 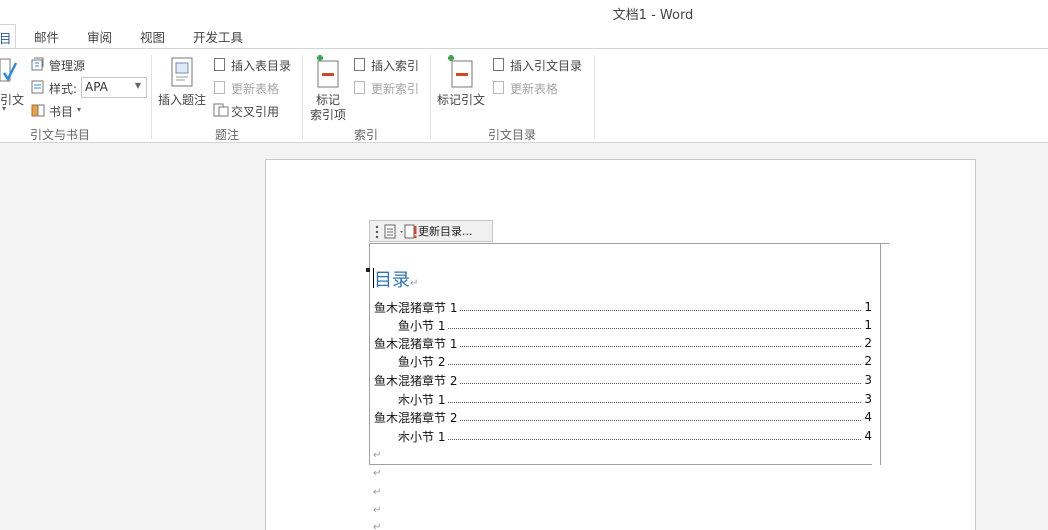 I want to click on toc-right-border, so click(x=876, y=354).